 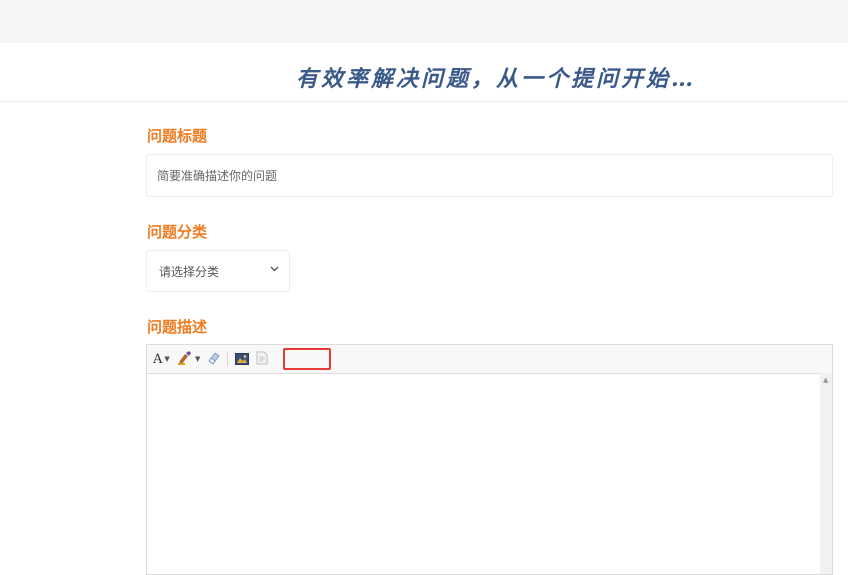 I want to click on font-color-button: ▼, so click(x=189, y=359).